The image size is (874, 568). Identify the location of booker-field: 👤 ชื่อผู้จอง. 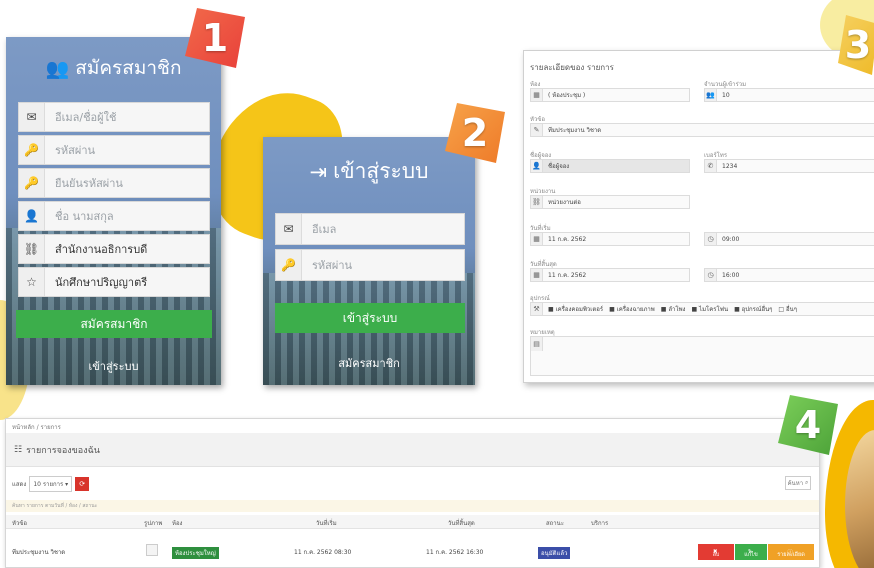
(610, 166).